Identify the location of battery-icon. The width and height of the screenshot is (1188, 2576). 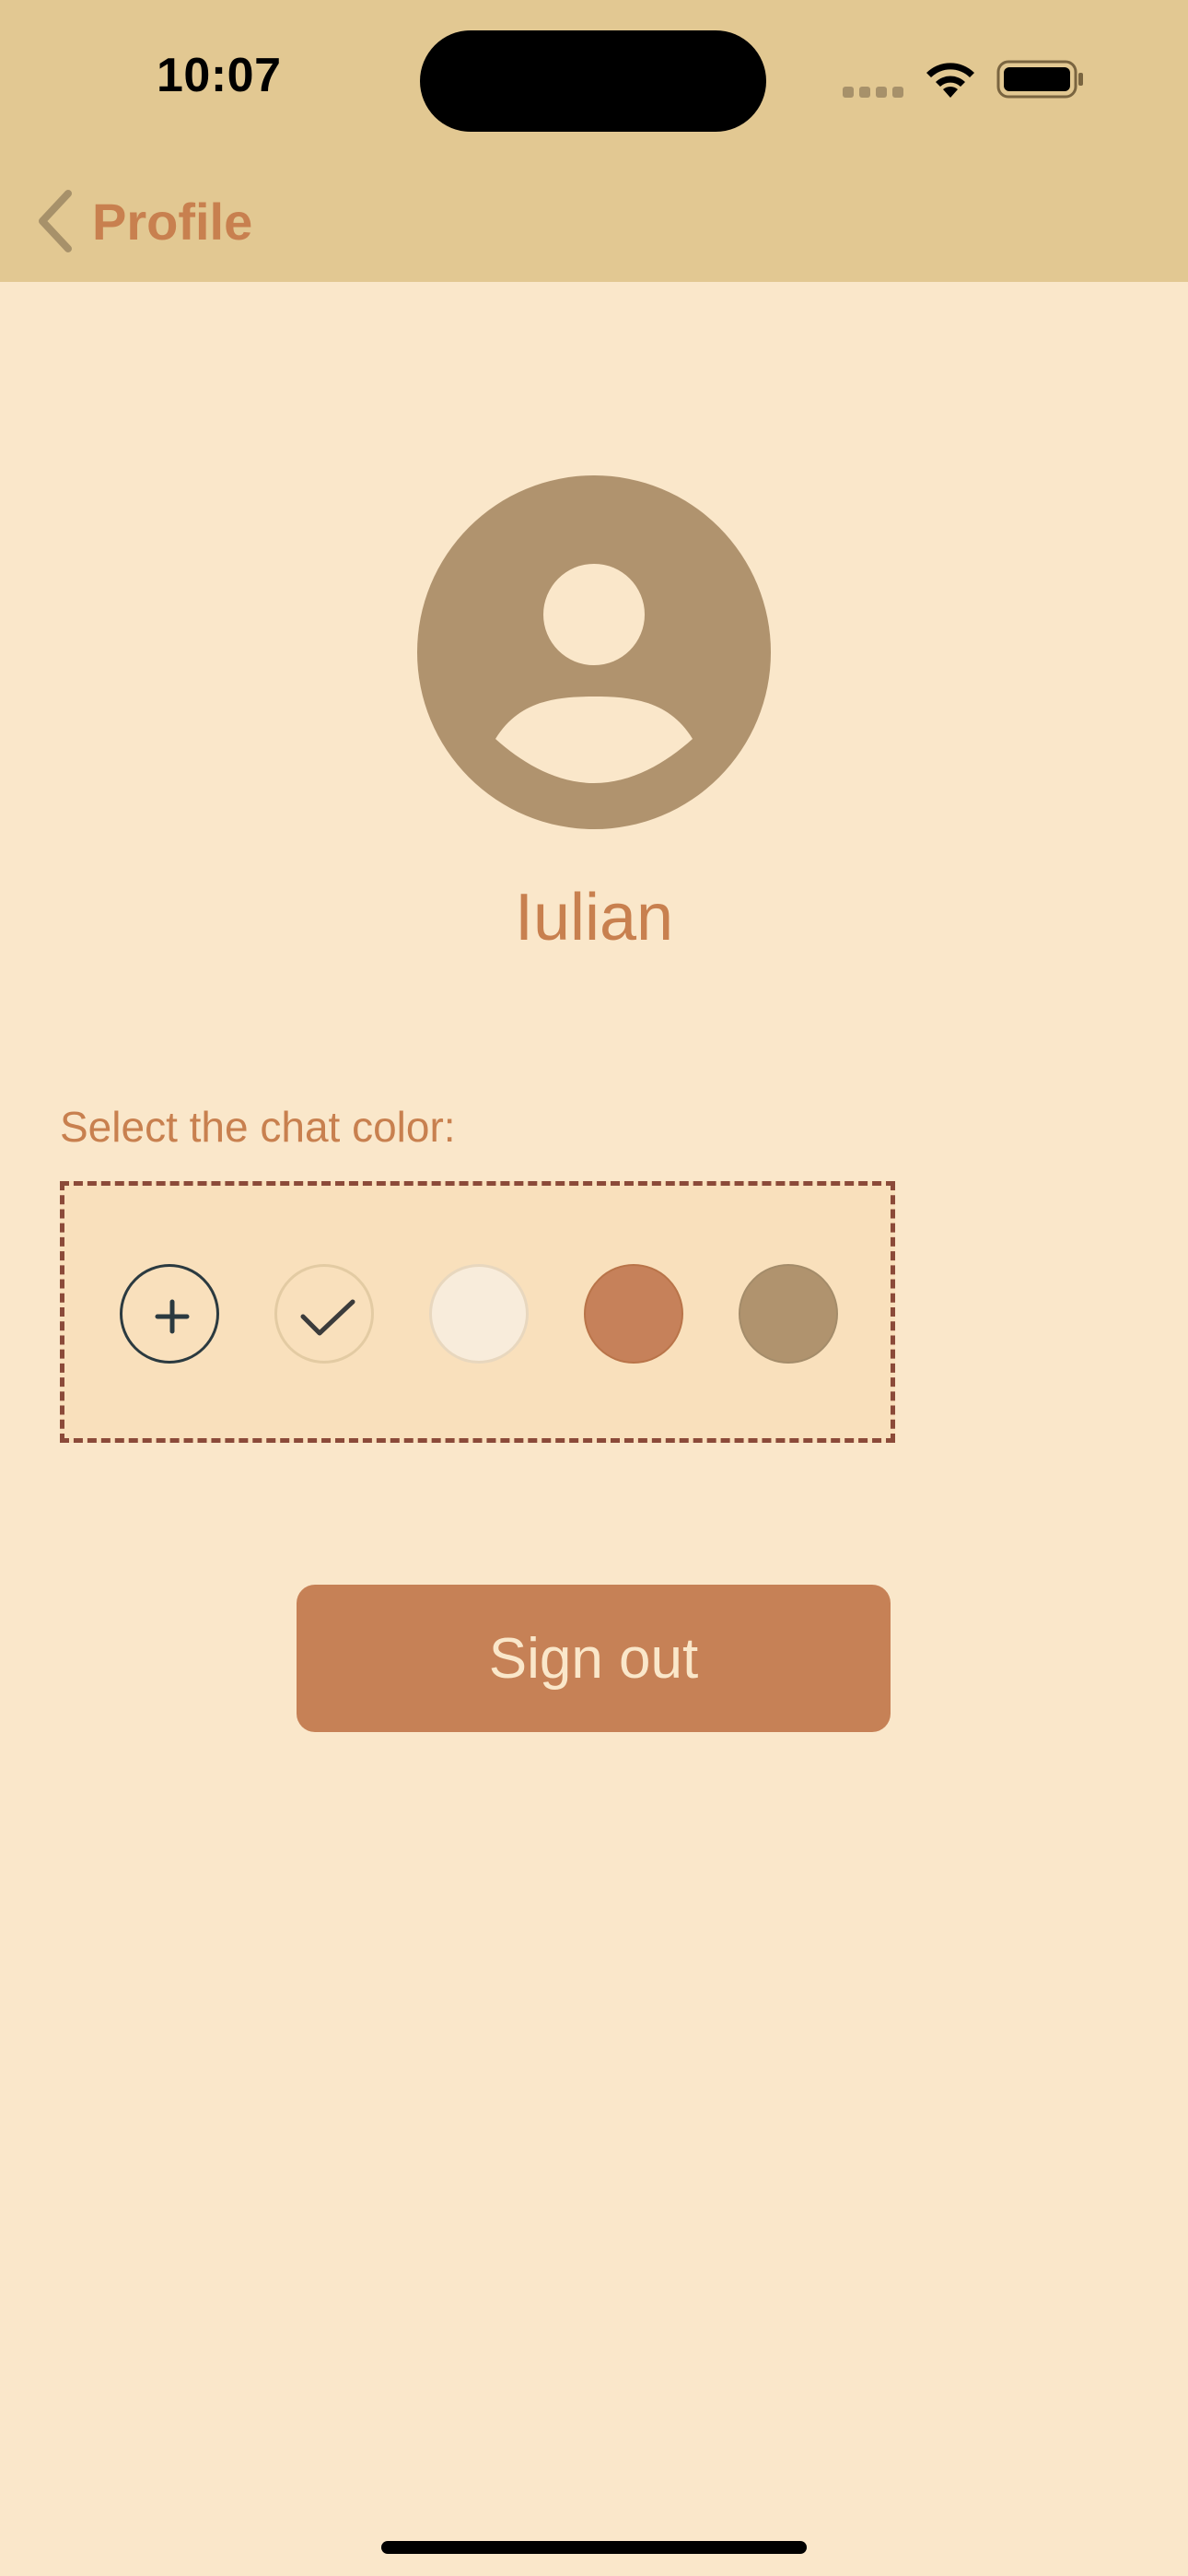
(1039, 79).